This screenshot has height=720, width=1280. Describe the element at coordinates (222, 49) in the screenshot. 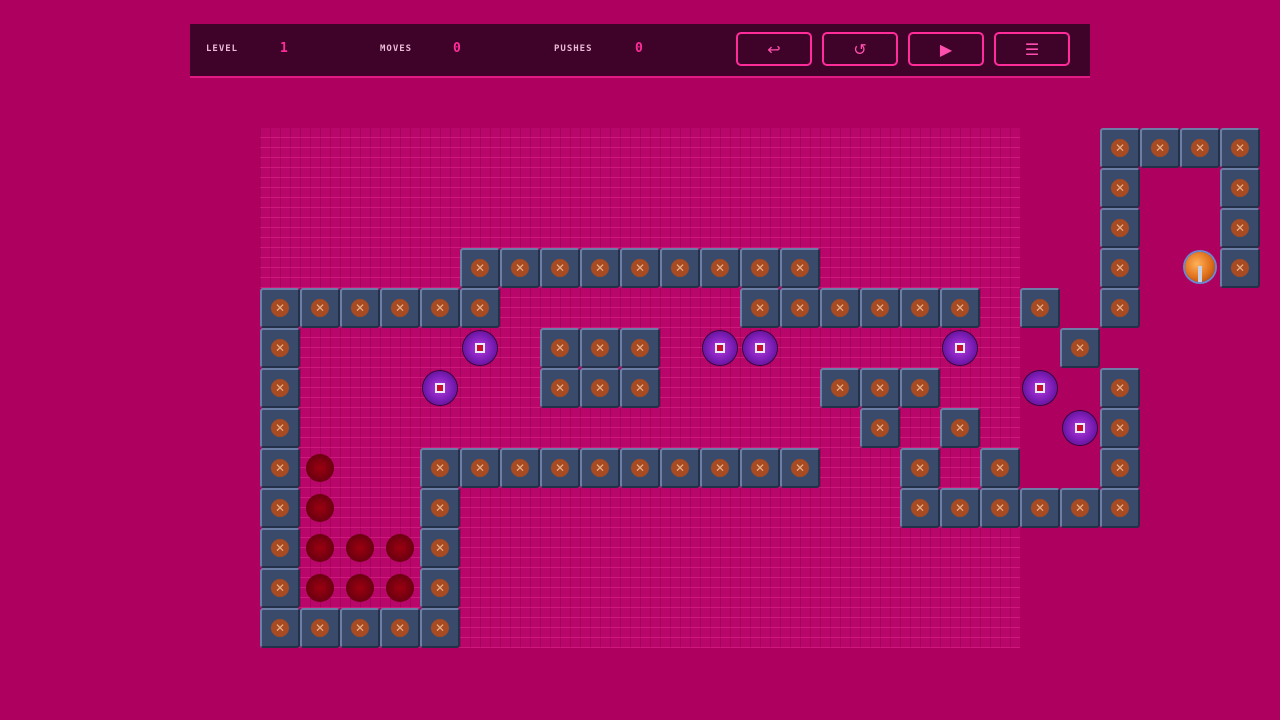

I see `level-label: LEVEL` at that location.